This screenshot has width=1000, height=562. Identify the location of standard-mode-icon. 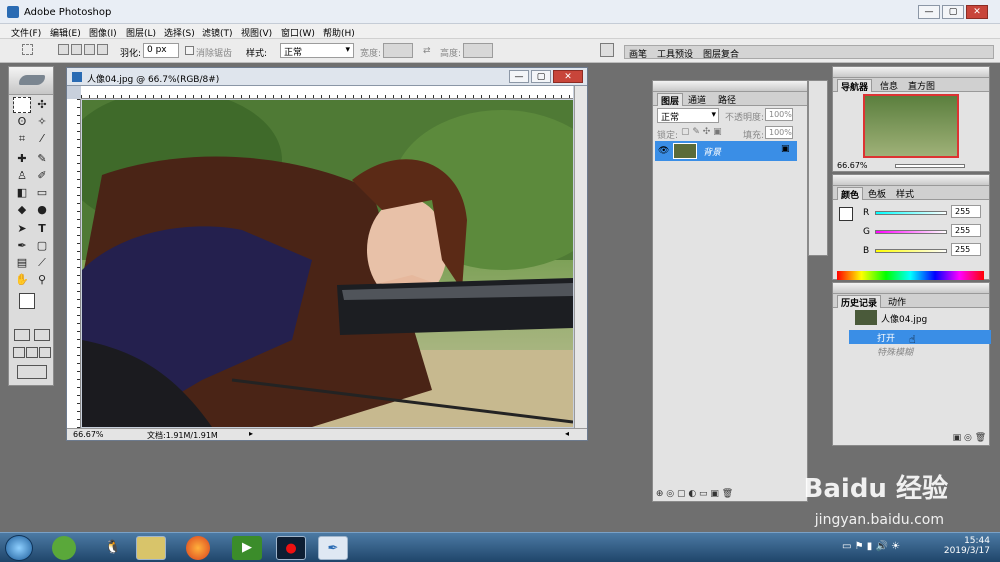
(22, 335).